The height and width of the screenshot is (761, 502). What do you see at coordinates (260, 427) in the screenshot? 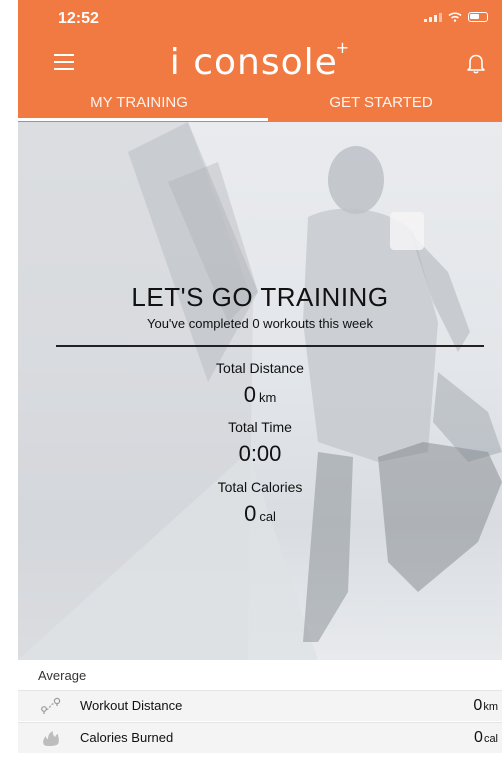
I see `total-time-label: Total Time` at bounding box center [260, 427].